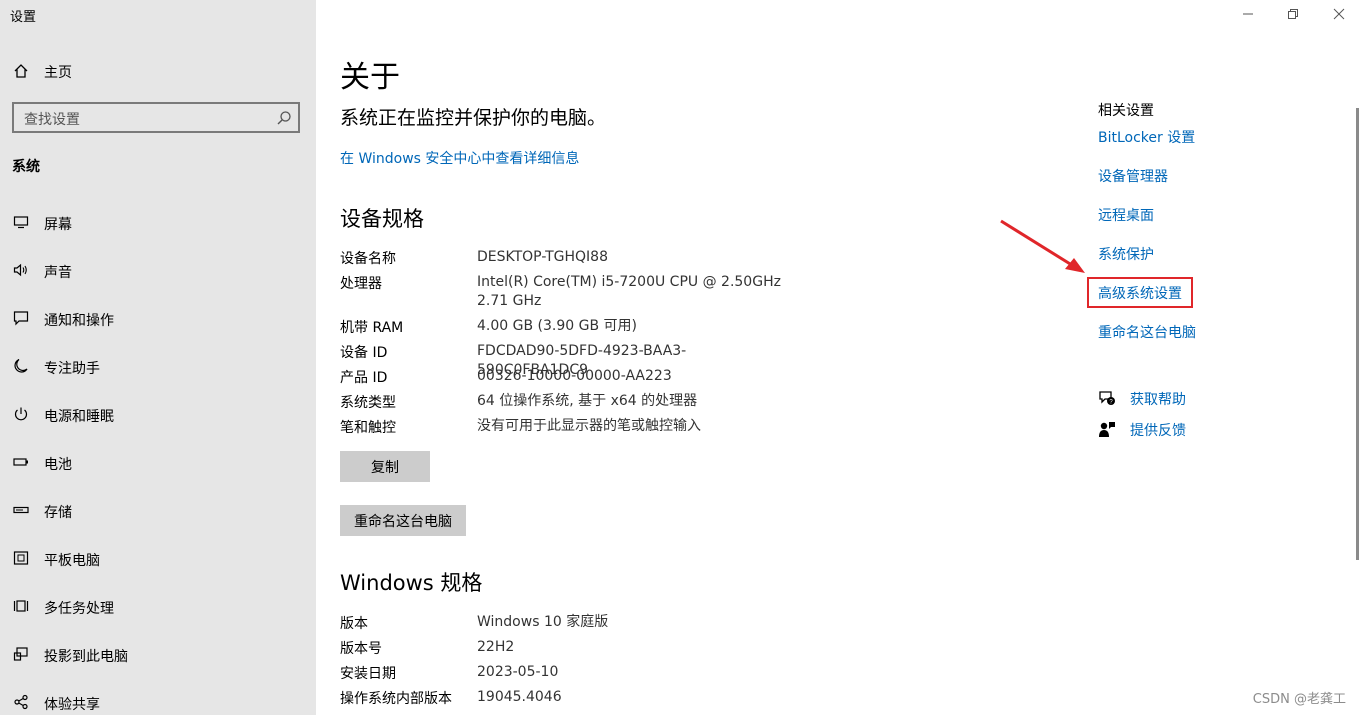 This screenshot has width=1360, height=715. What do you see at coordinates (518, 672) in the screenshot?
I see `spec-value: 2023-05-10` at bounding box center [518, 672].